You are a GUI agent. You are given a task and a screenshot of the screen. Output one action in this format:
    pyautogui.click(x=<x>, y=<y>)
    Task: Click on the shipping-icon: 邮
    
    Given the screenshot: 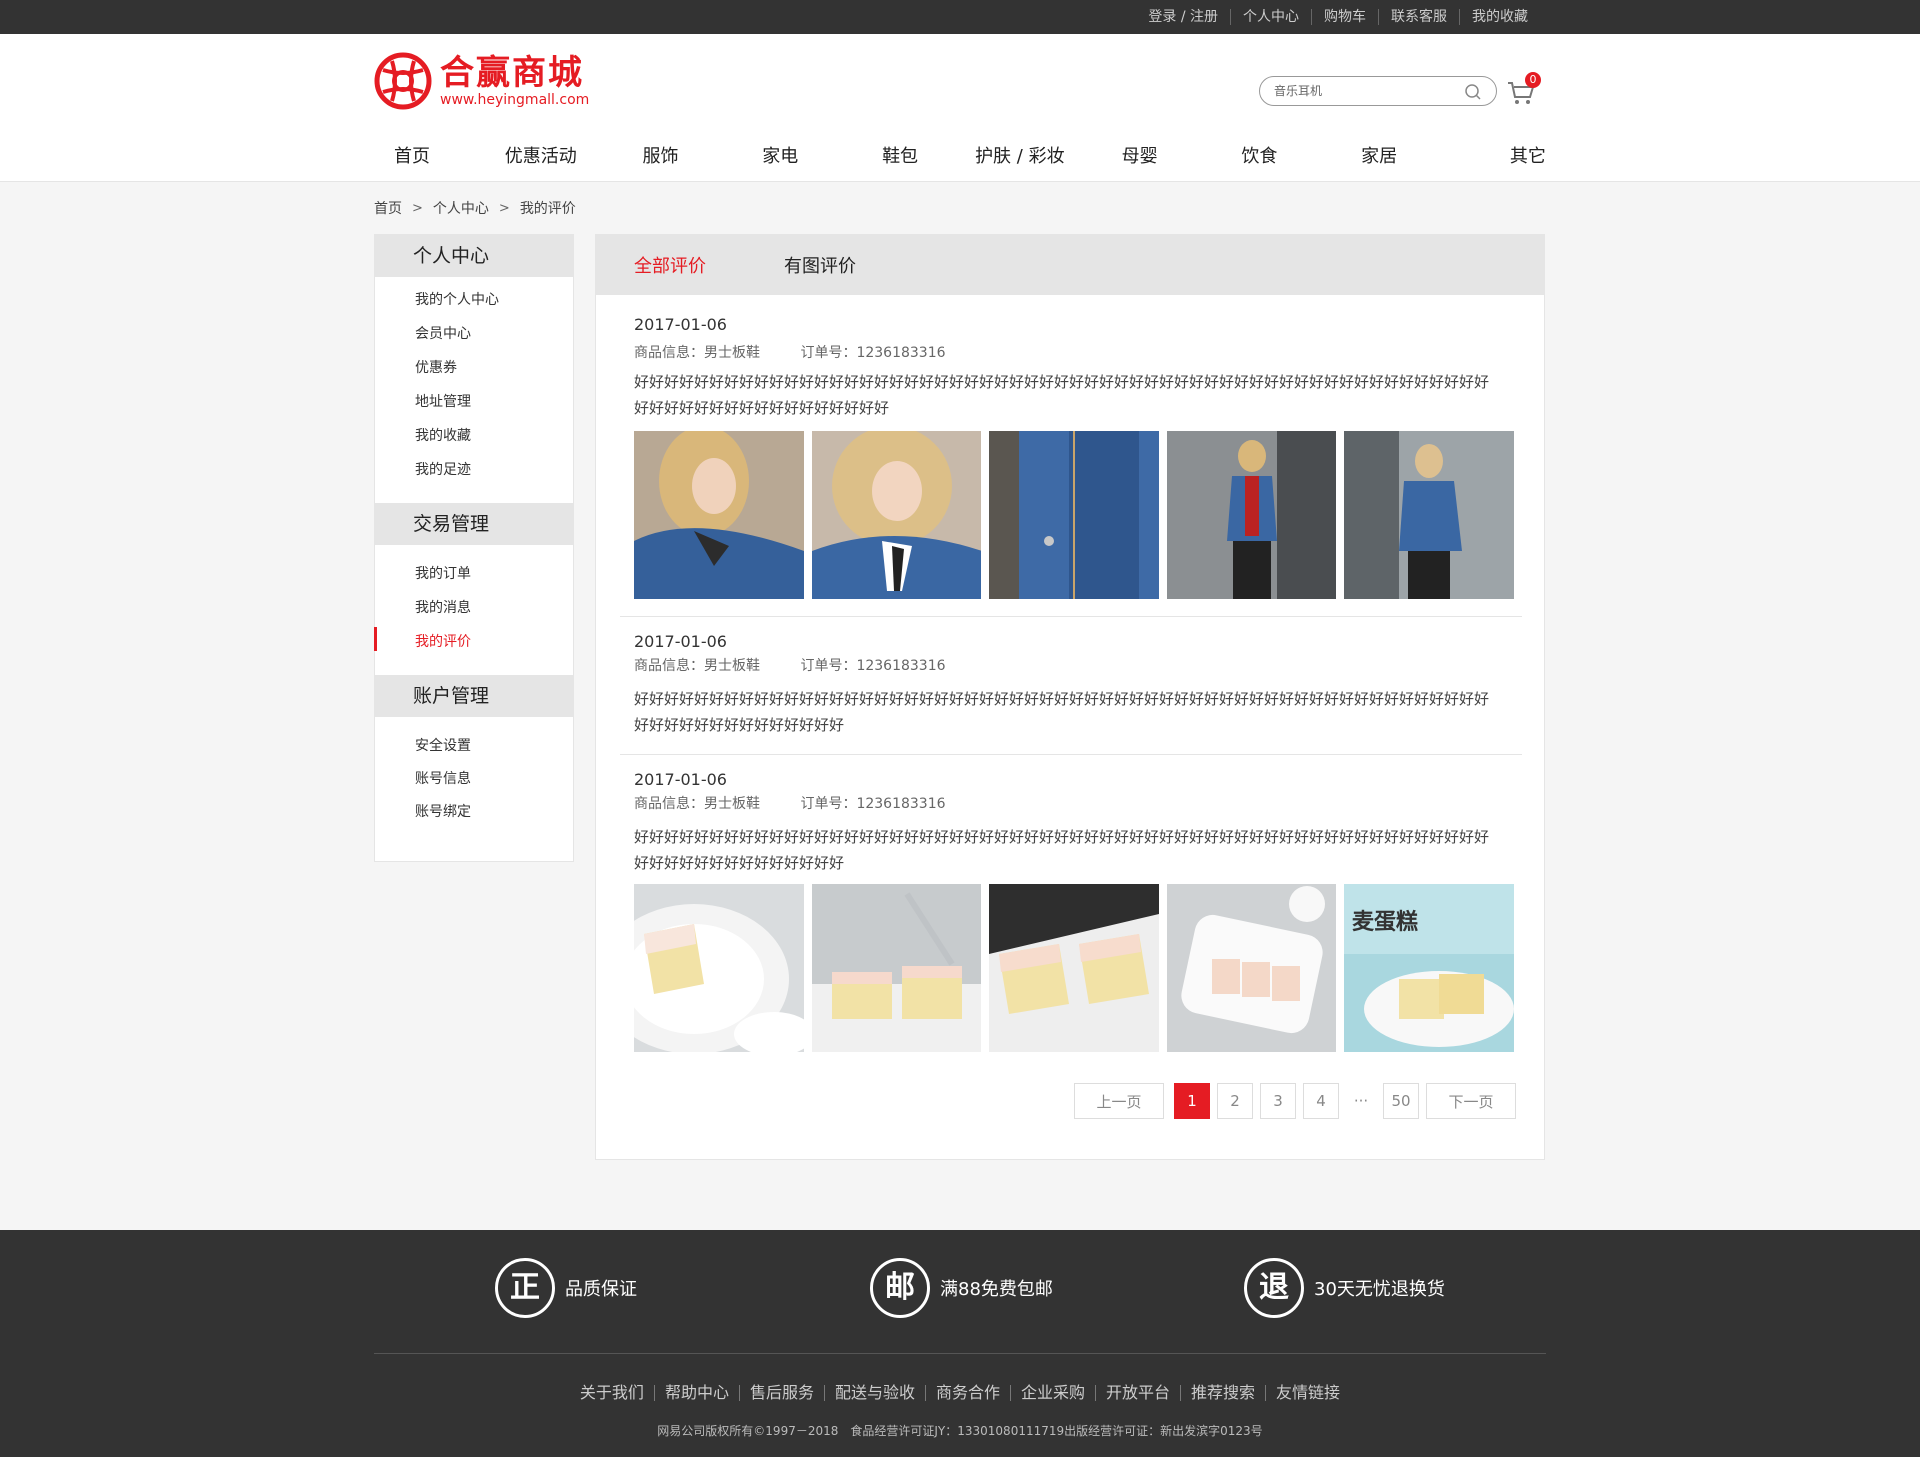 What is the action you would take?
    pyautogui.click(x=900, y=1288)
    